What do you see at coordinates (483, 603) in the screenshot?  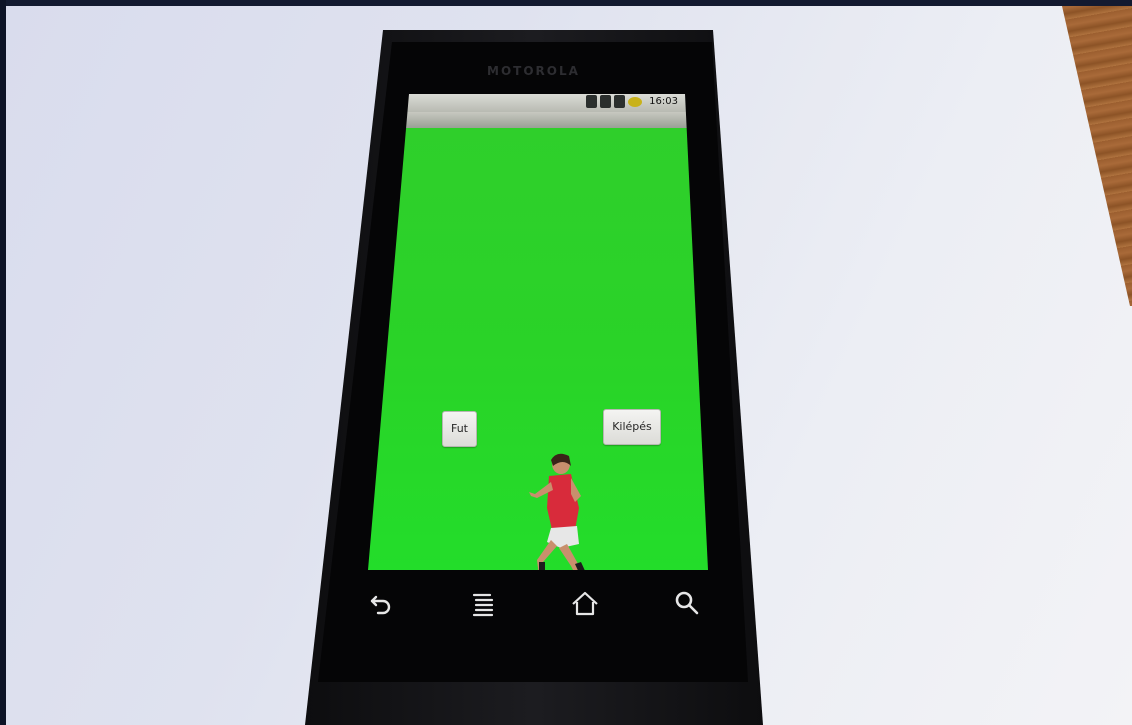 I see `menu-icon` at bounding box center [483, 603].